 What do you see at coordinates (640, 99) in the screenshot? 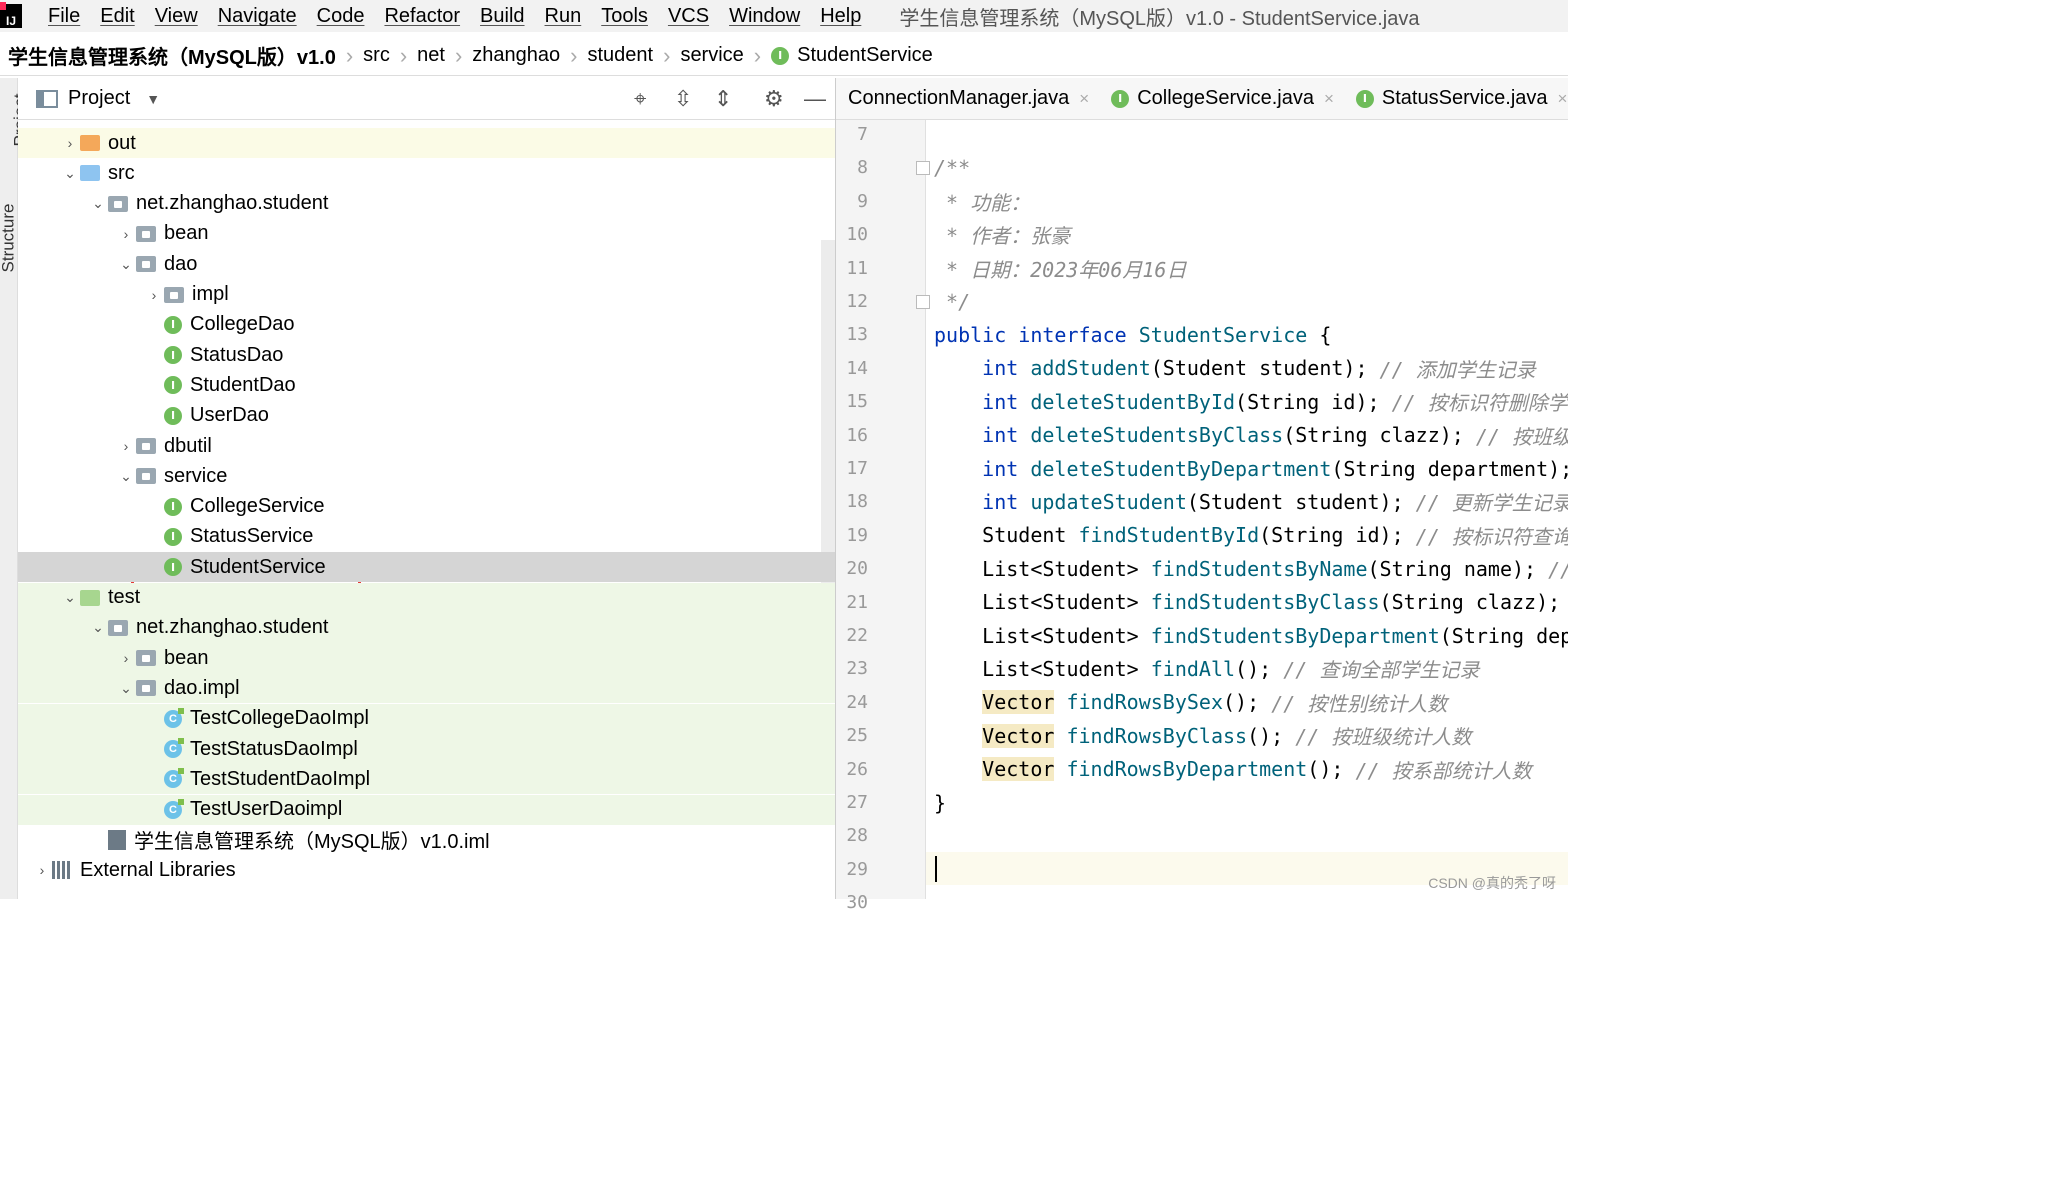
I see `locate-icon: ⌖` at bounding box center [640, 99].